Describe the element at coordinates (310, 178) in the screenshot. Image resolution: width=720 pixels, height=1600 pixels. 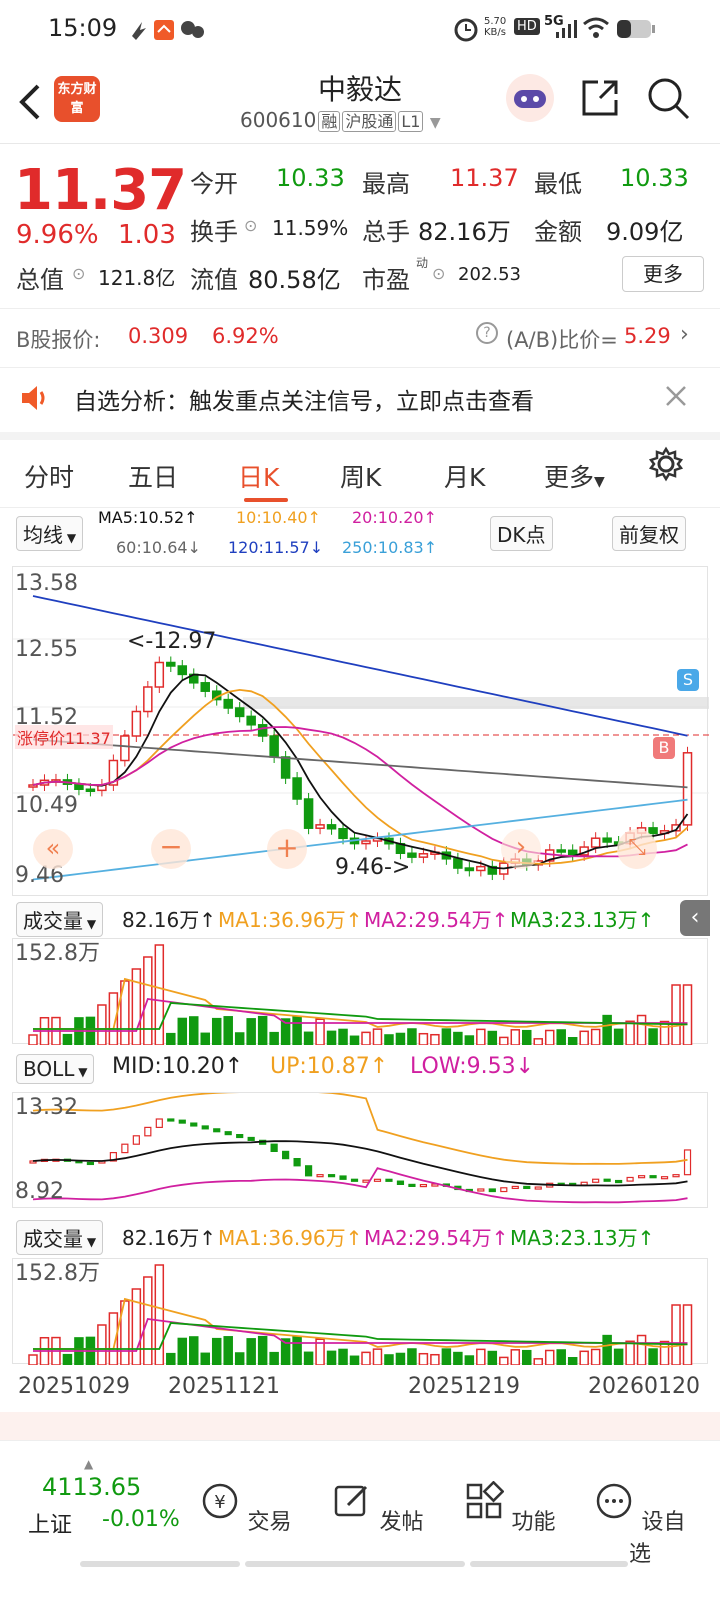
I see `open-value: 10.33` at that location.